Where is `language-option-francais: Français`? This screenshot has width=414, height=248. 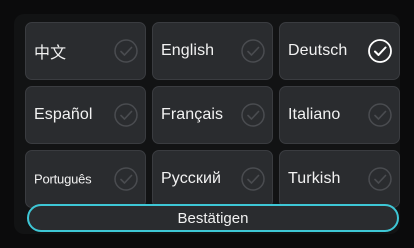 language-option-francais: Français is located at coordinates (212, 115).